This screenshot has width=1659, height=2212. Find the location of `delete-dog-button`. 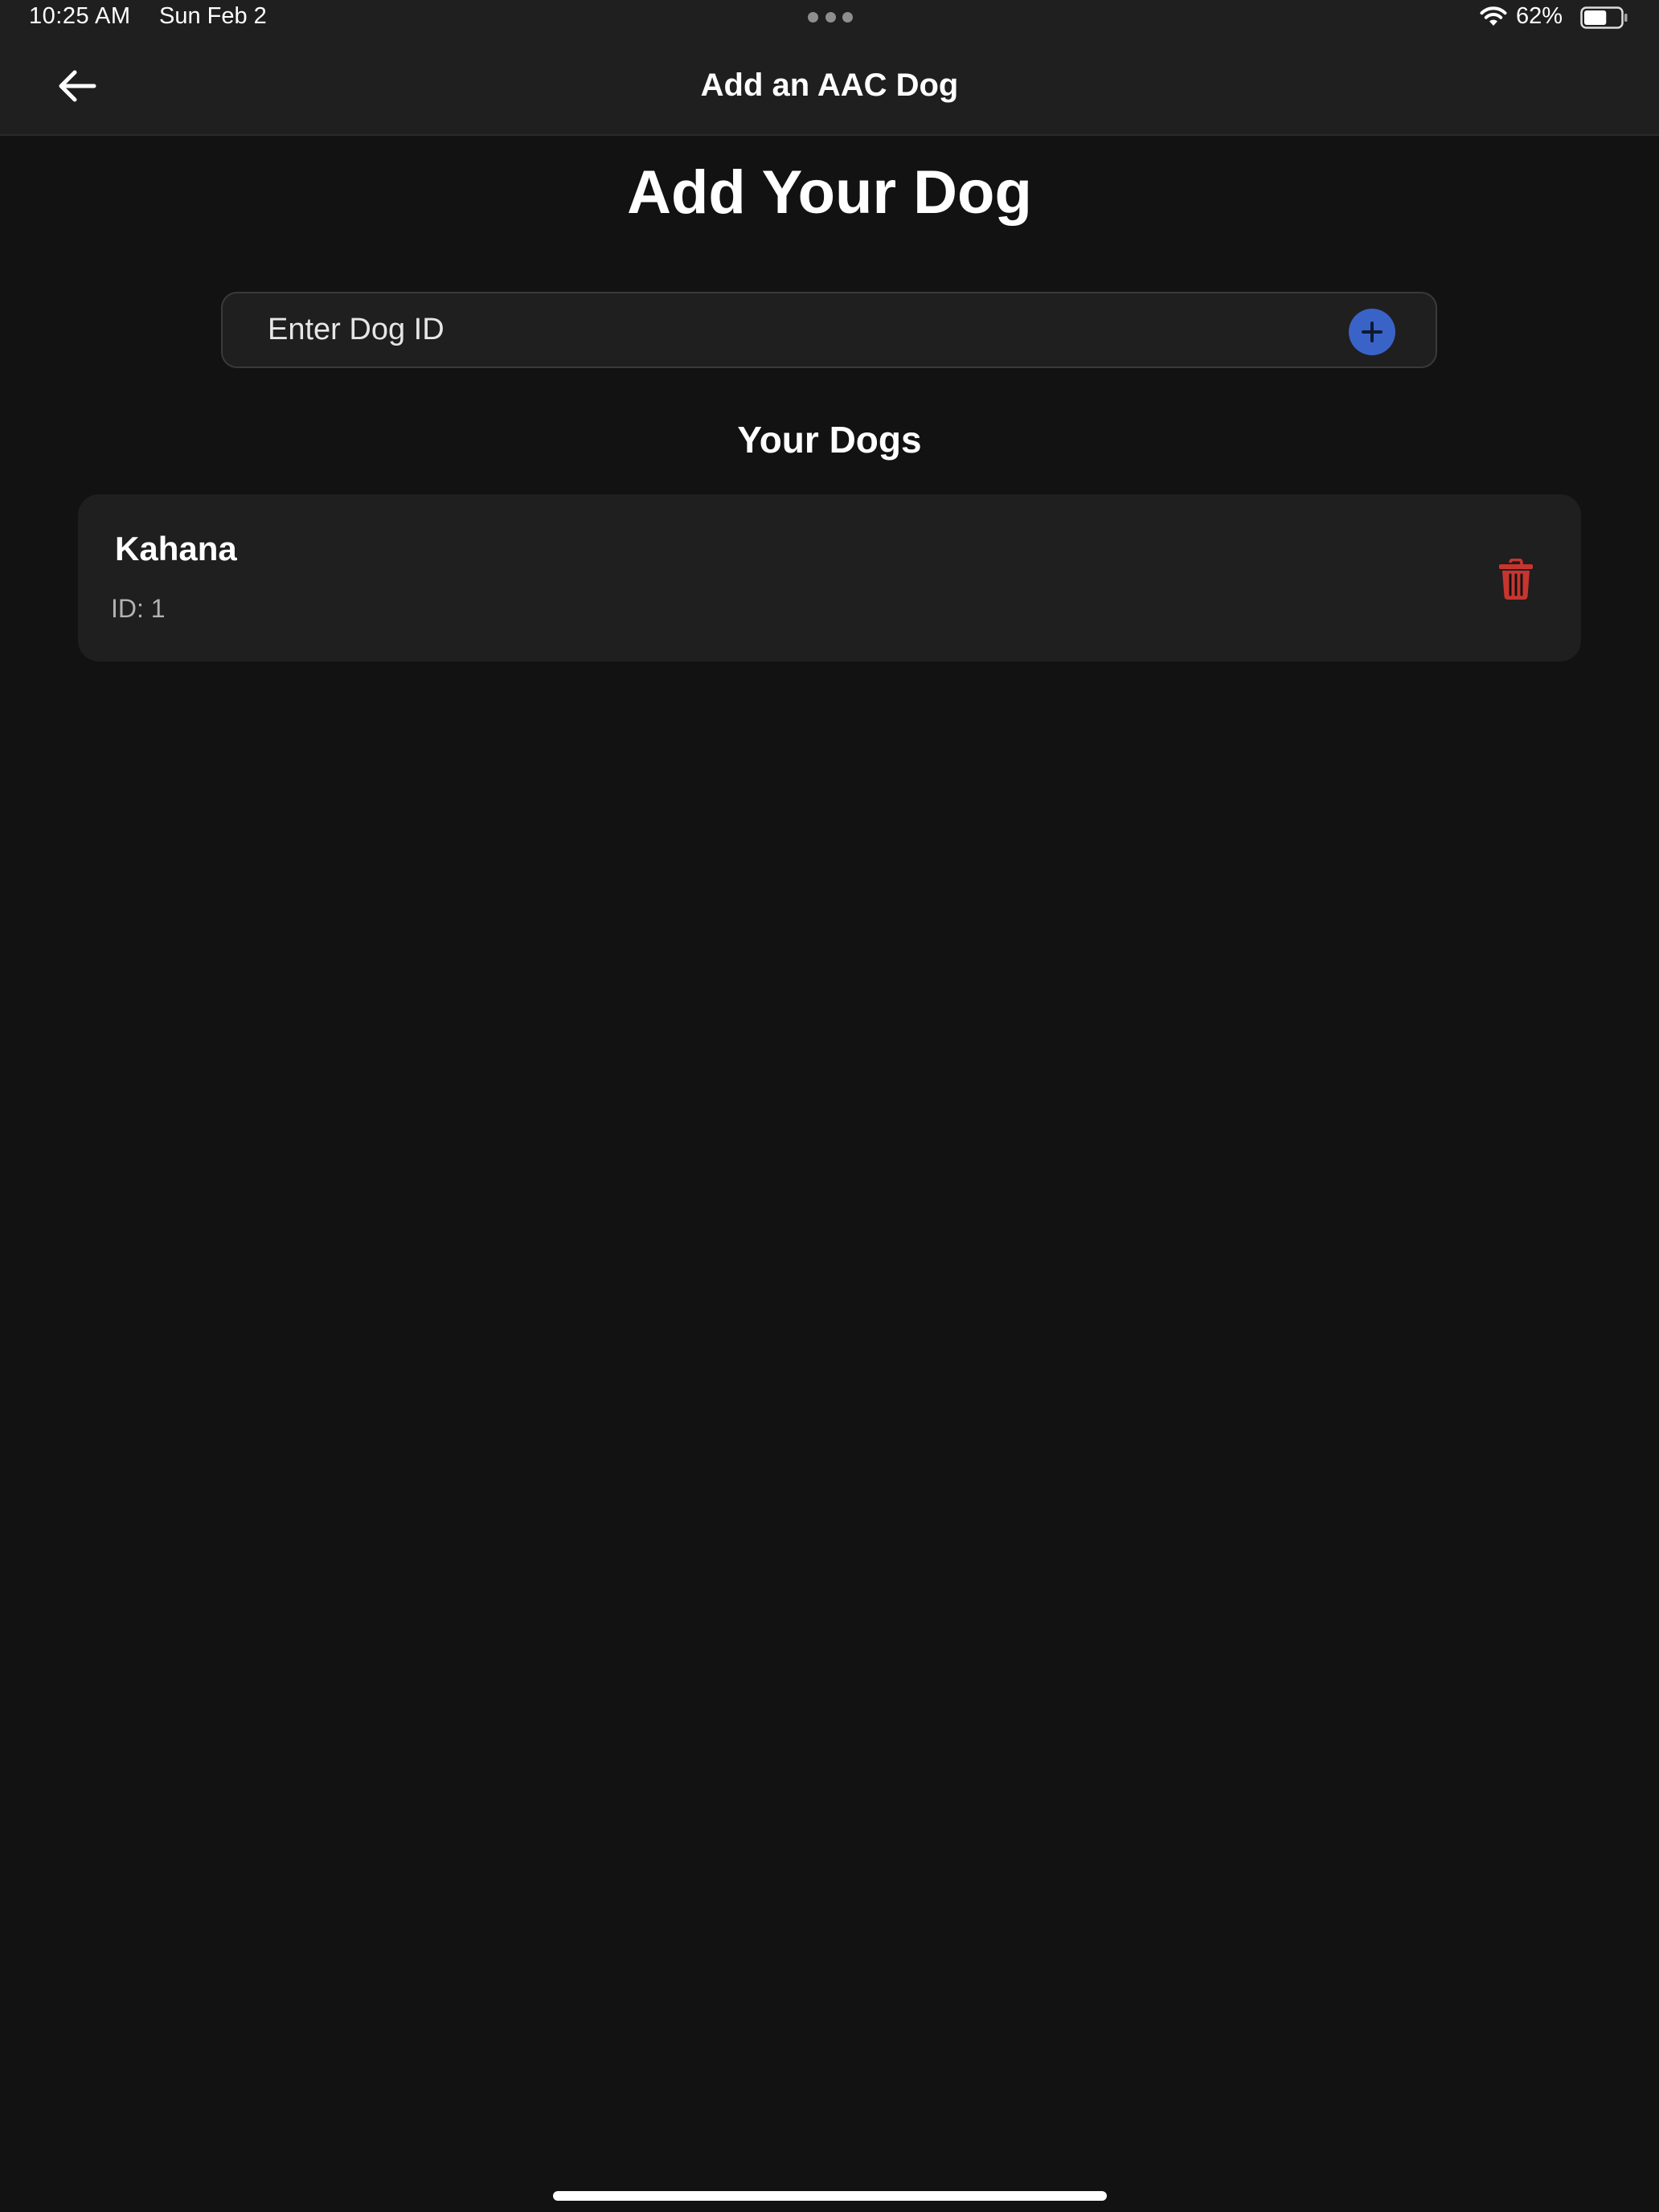

delete-dog-button is located at coordinates (1516, 579).